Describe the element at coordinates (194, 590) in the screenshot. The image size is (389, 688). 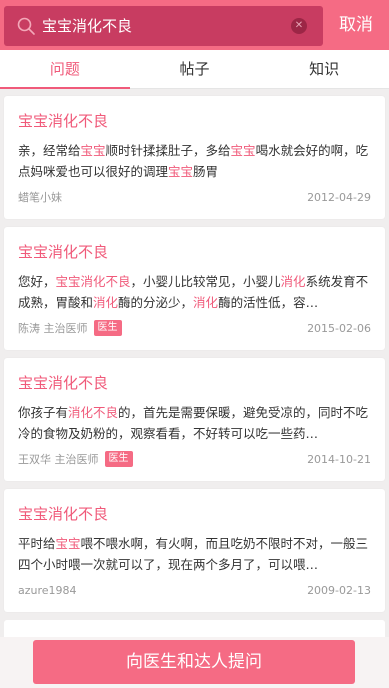
I see `result-meta: azure1984 2009-02-13` at that location.